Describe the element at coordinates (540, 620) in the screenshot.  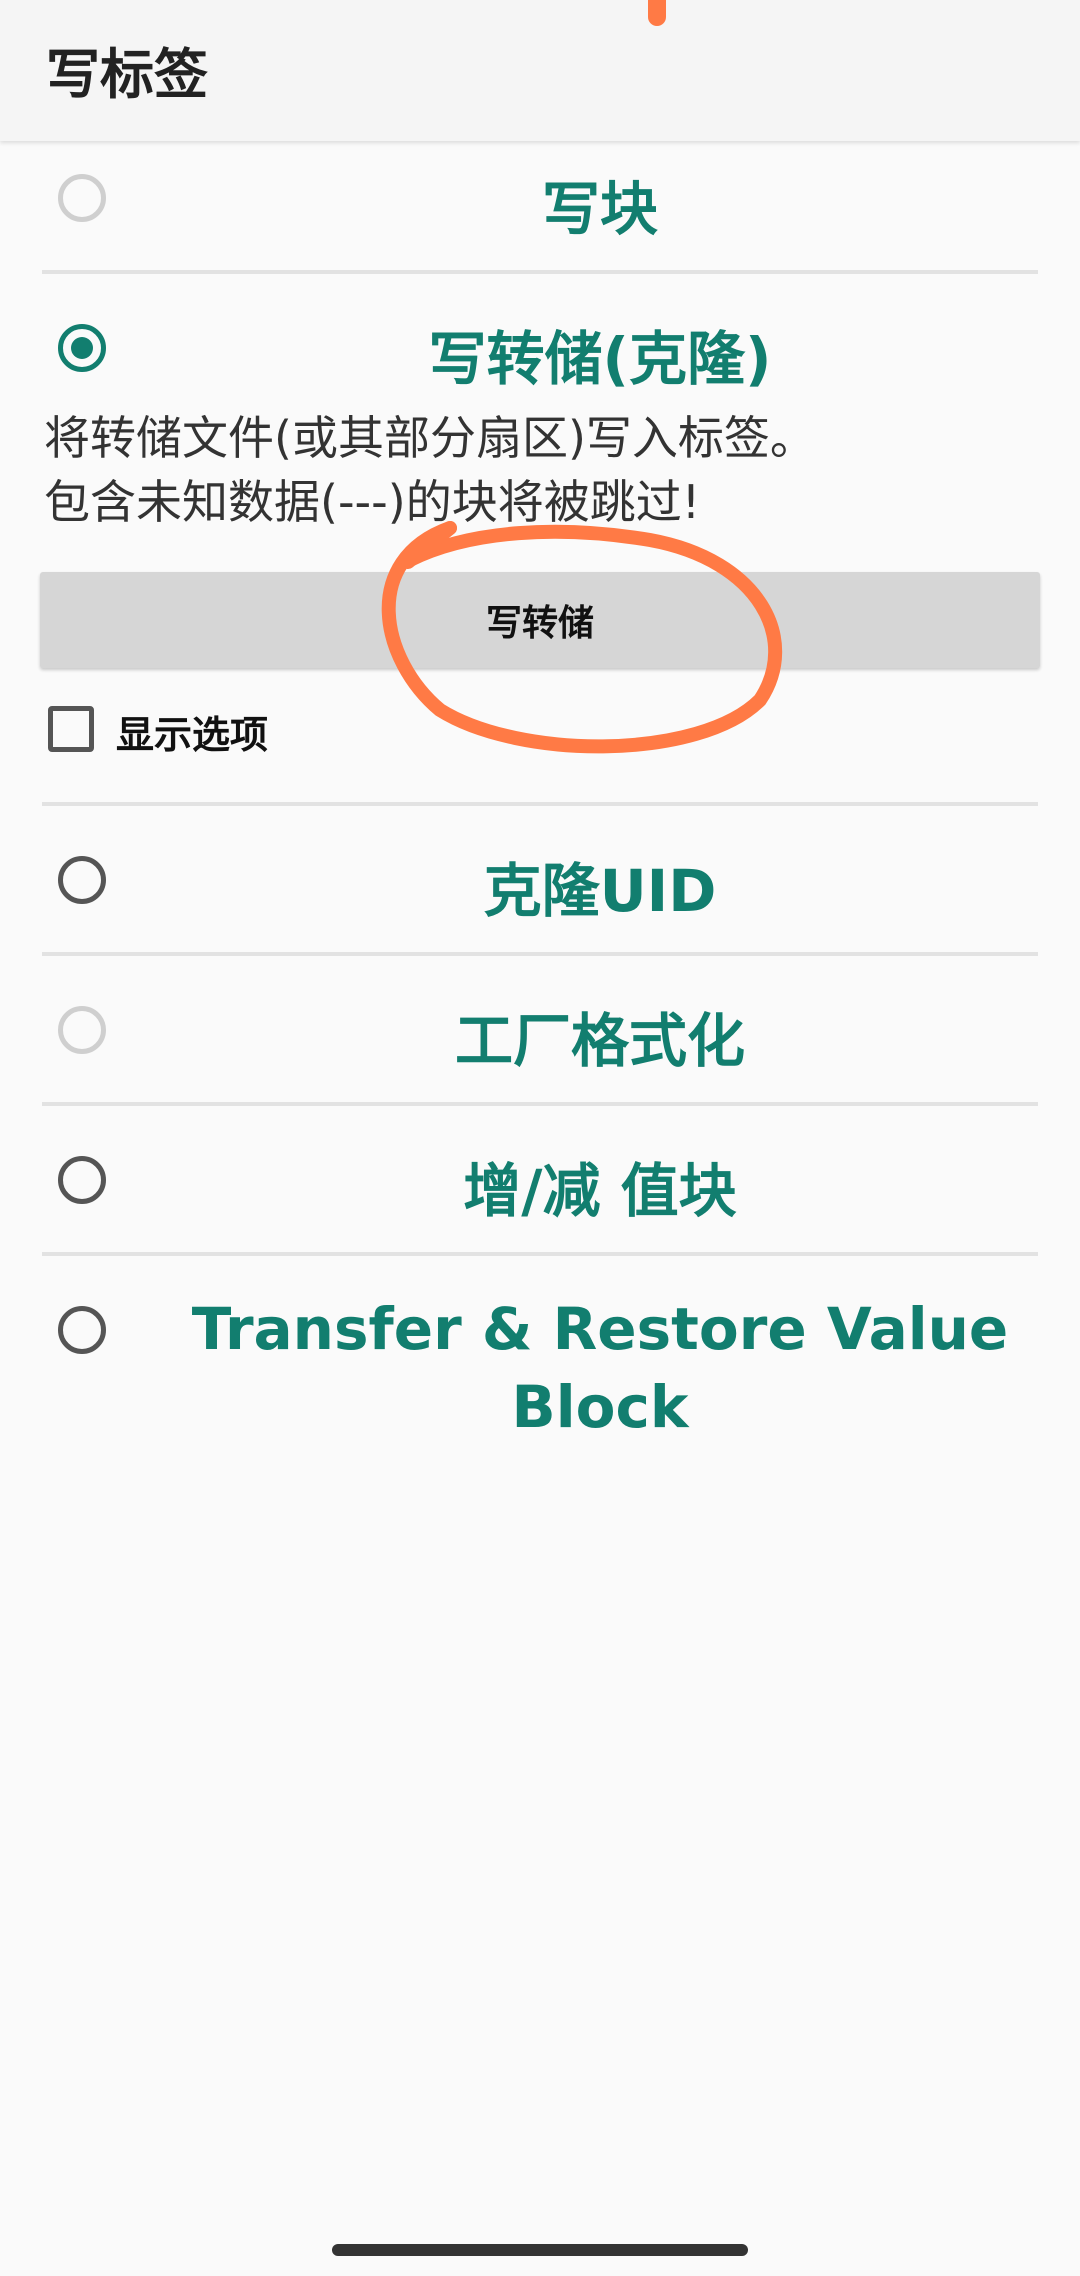
I see `write-dump-button: 写转储` at that location.